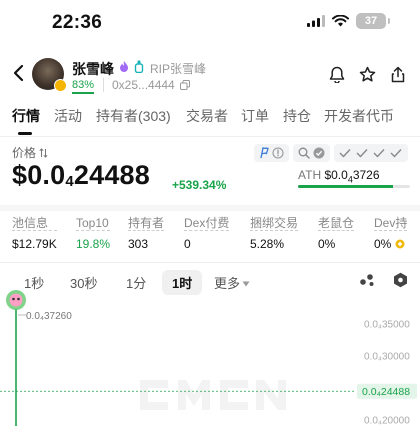  Describe the element at coordinates (49, 75) in the screenshot. I see `token-avatar` at that location.